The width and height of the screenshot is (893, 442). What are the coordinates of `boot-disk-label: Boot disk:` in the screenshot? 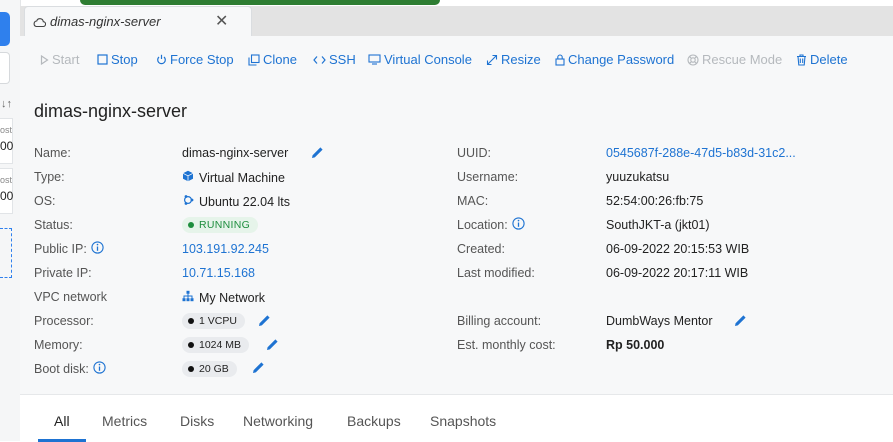 It's located at (70, 369).